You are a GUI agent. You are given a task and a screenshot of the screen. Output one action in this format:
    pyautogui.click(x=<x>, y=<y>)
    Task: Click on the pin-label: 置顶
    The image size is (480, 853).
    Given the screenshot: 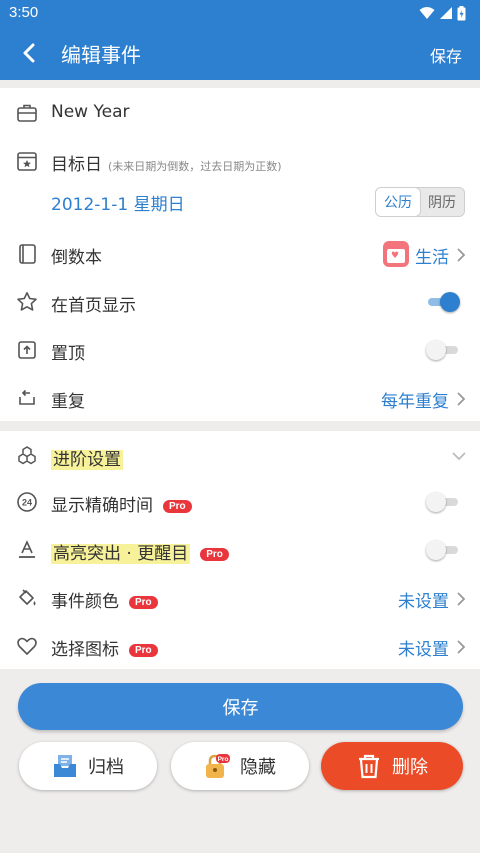 What is the action you would take?
    pyautogui.click(x=68, y=354)
    